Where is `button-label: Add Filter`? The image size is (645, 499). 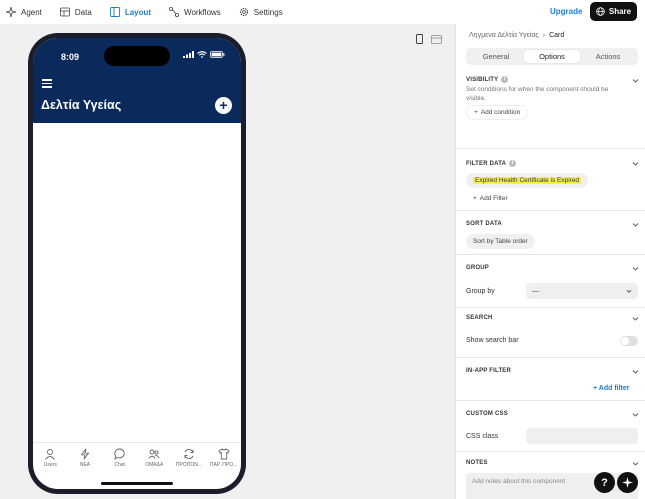 button-label: Add Filter is located at coordinates (493, 198).